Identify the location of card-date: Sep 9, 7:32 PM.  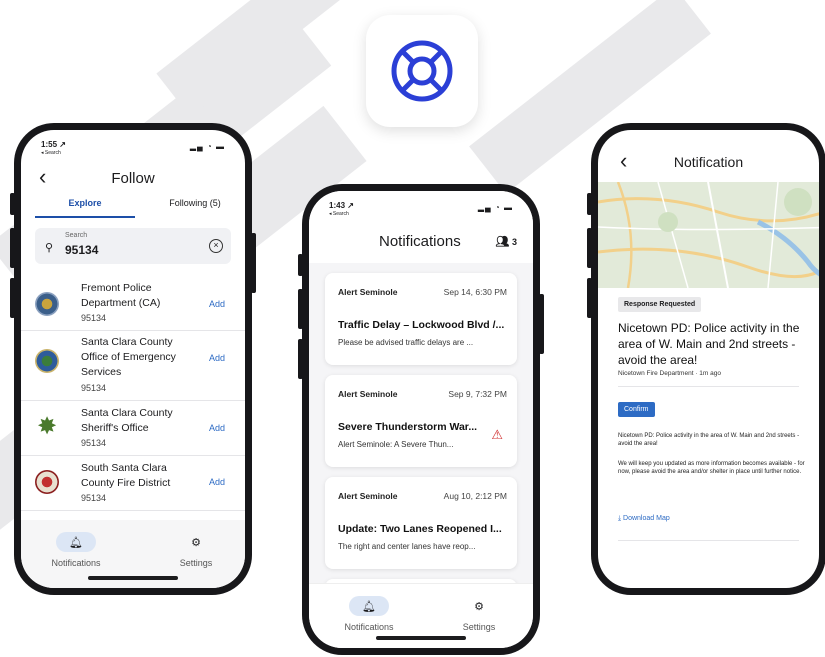
(477, 394).